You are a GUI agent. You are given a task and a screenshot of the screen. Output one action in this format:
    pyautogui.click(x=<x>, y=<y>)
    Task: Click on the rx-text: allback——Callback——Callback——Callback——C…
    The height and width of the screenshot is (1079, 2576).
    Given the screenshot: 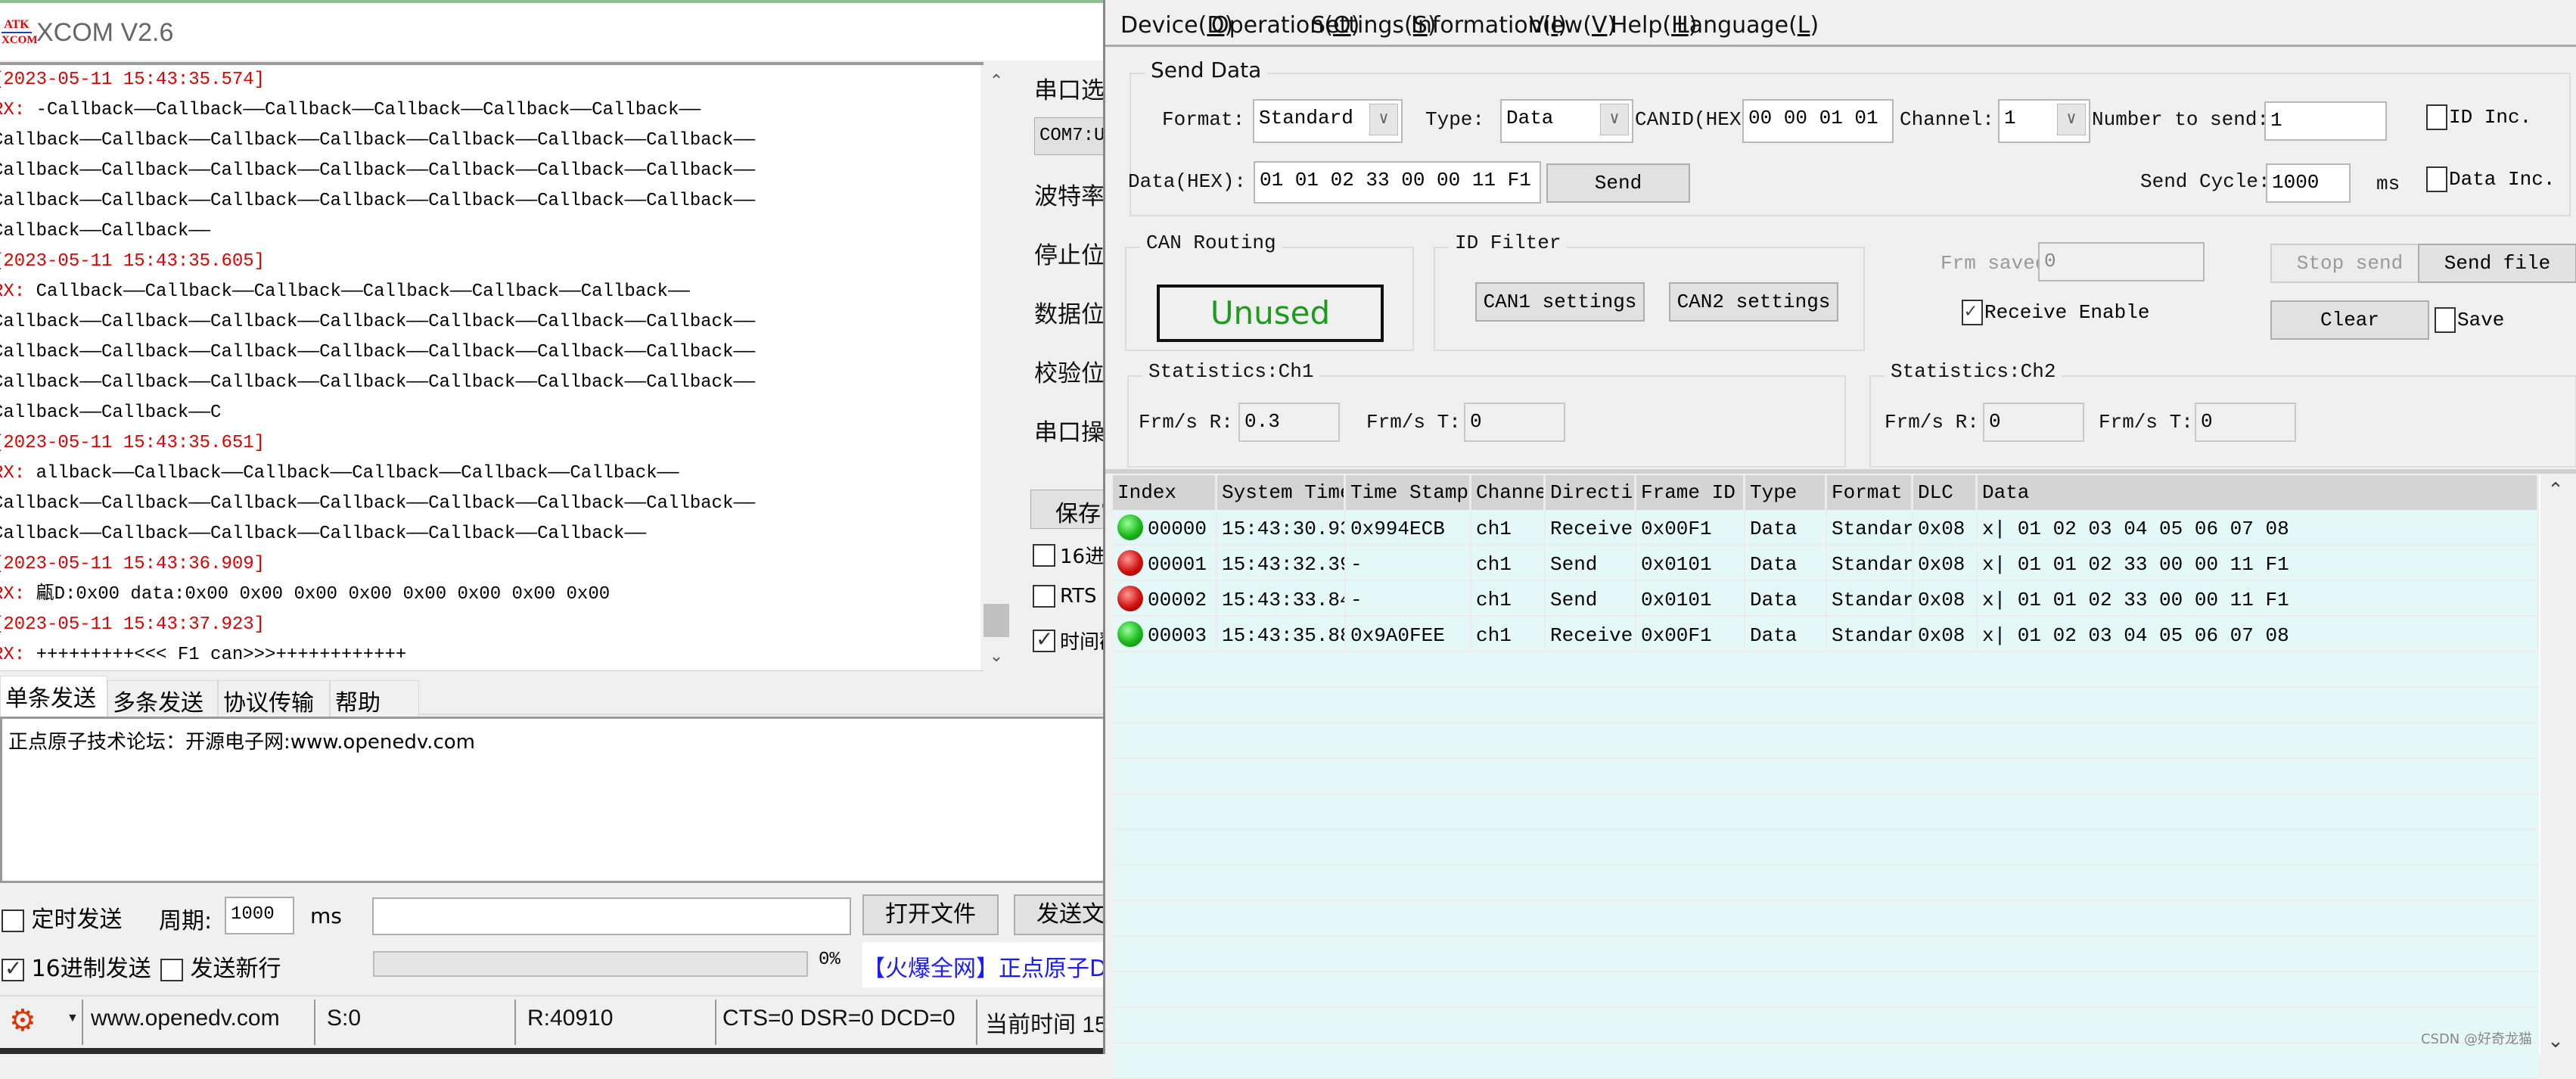 What is the action you would take?
    pyautogui.click(x=357, y=473)
    